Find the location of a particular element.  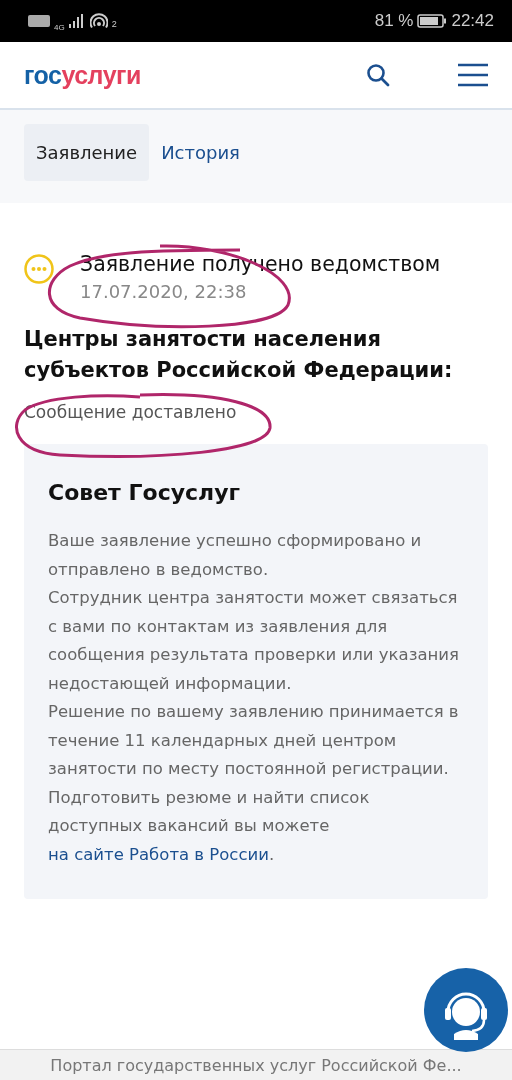

advice-text: Сотрудник центра занятости может связаться с вами по контактам из заявления для сообщения результата проверки или указания недостающей информации. is located at coordinates (254, 641).